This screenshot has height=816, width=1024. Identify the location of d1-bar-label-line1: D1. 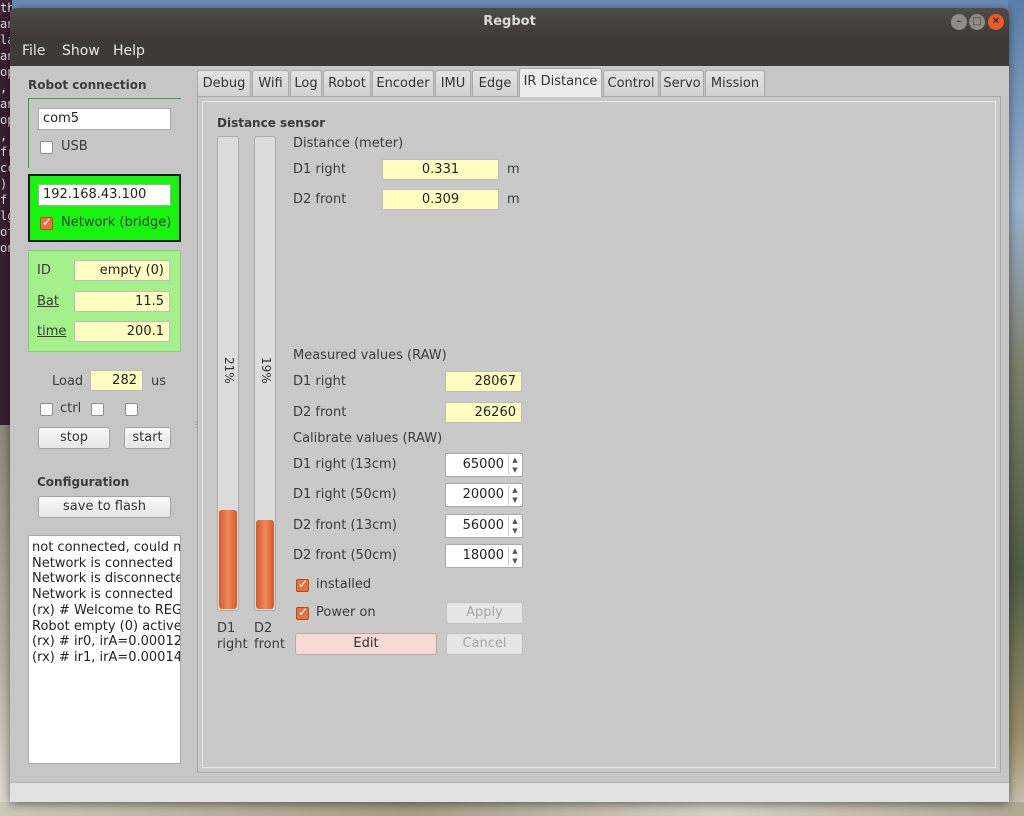
(226, 628).